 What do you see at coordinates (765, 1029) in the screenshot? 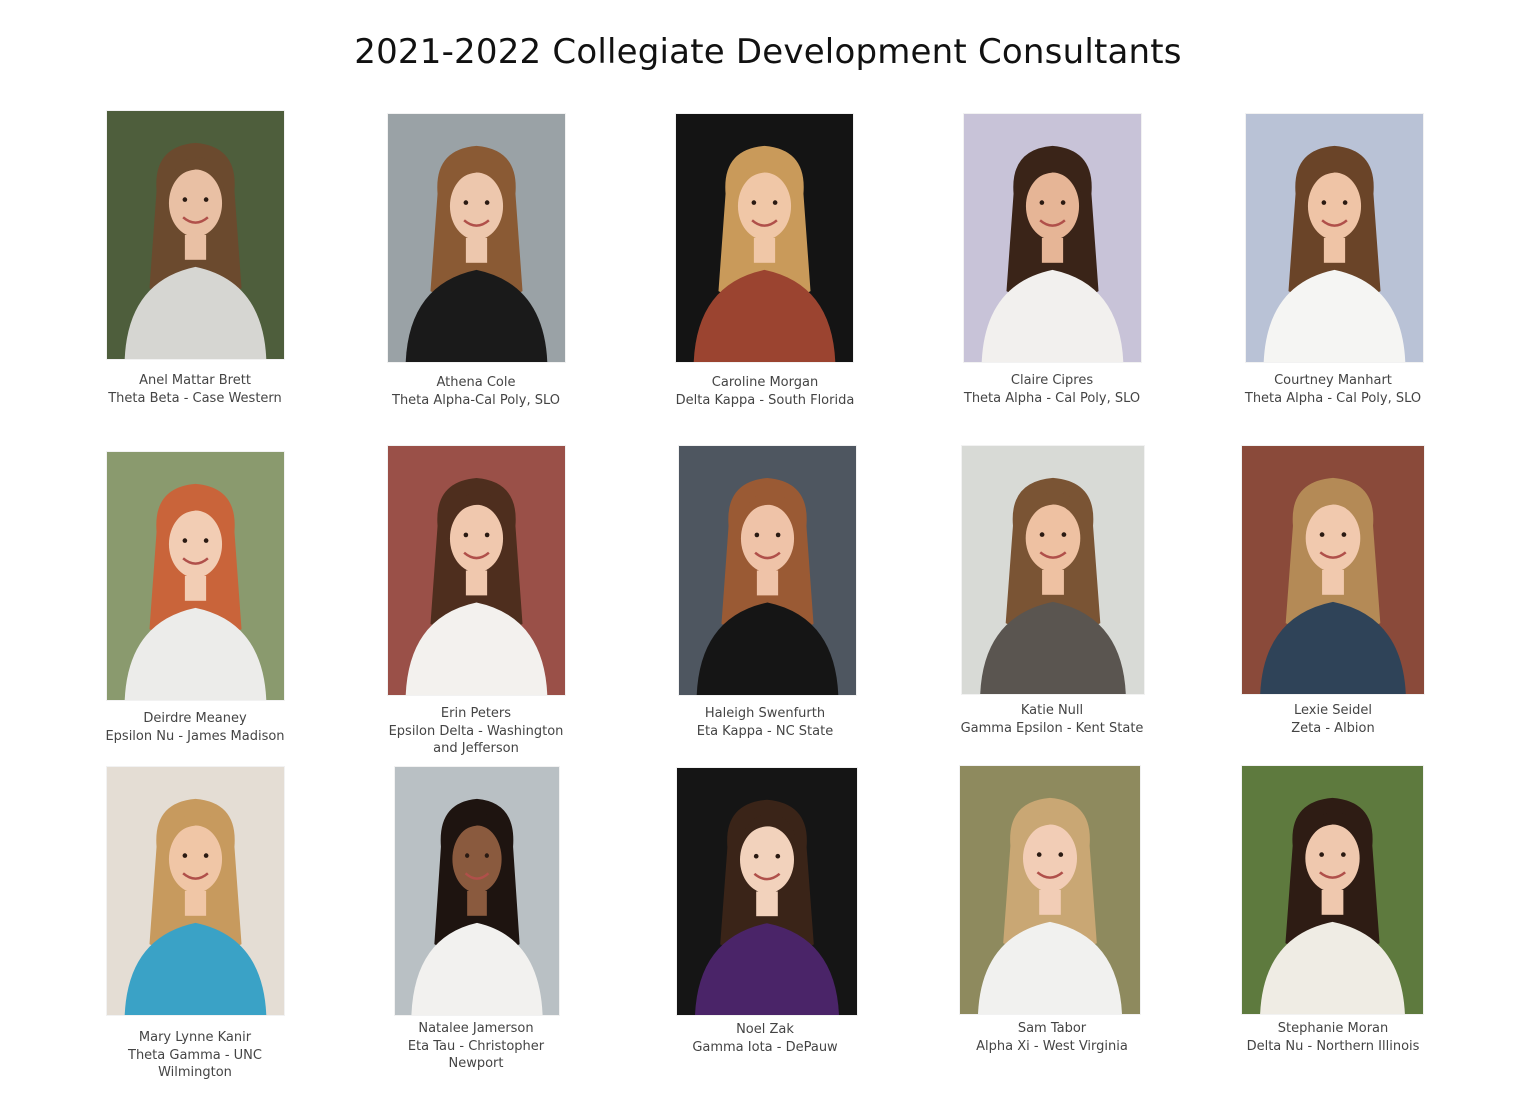
I see `consultant-name: Noel Zak` at bounding box center [765, 1029].